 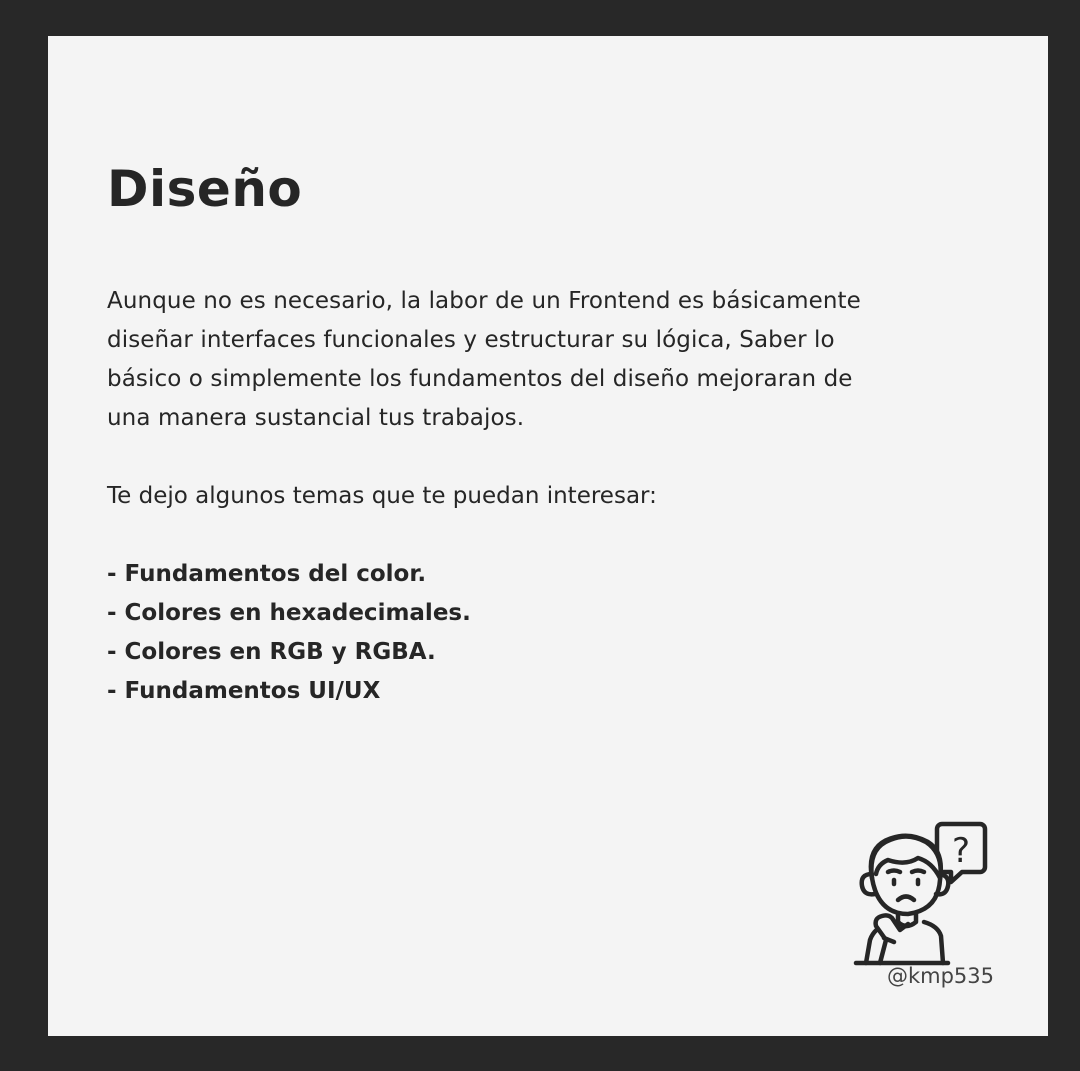 What do you see at coordinates (244, 691) in the screenshot?
I see `topic-item: - Fundamentos UI/UX` at bounding box center [244, 691].